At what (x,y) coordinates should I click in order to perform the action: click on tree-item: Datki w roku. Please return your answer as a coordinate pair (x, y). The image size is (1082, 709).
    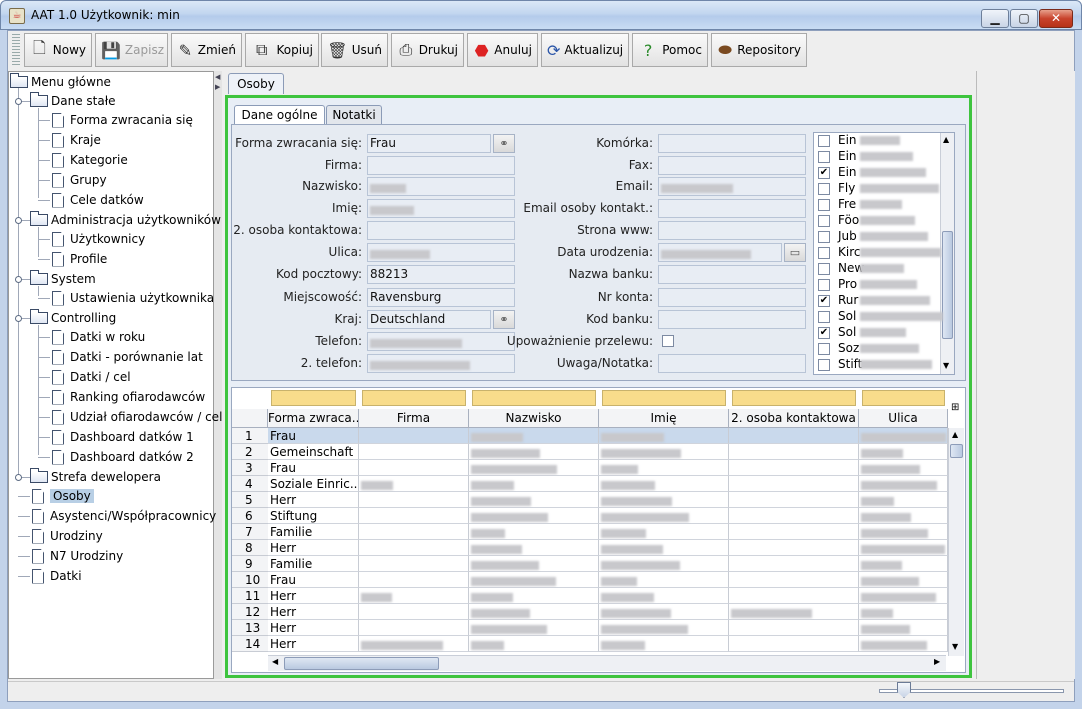
    Looking at the image, I should click on (98, 337).